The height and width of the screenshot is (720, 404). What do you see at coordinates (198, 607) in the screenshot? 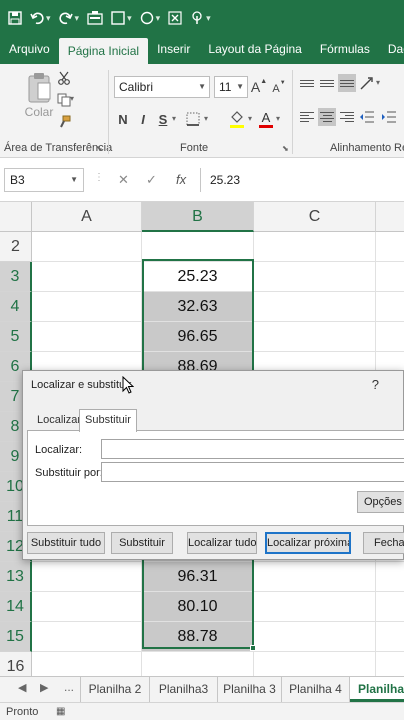
I see `cell-b: 80.10` at bounding box center [198, 607].